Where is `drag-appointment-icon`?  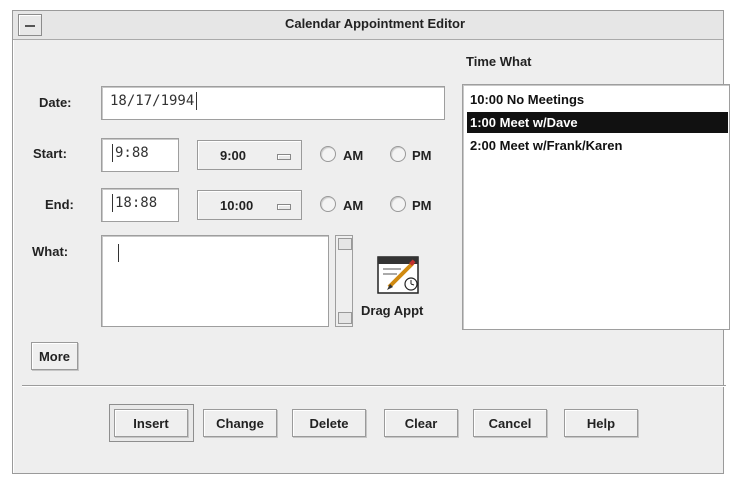
drag-appointment-icon is located at coordinates (399, 274).